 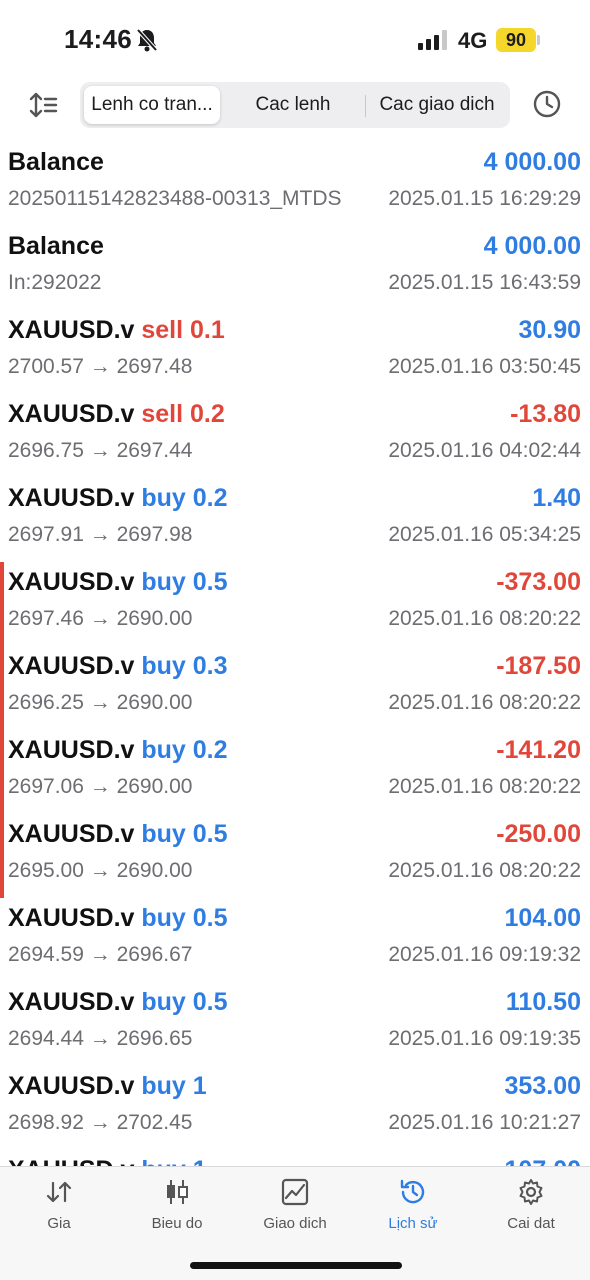 What do you see at coordinates (531, 1210) in the screenshot?
I see `tab-settings: Cai dat` at bounding box center [531, 1210].